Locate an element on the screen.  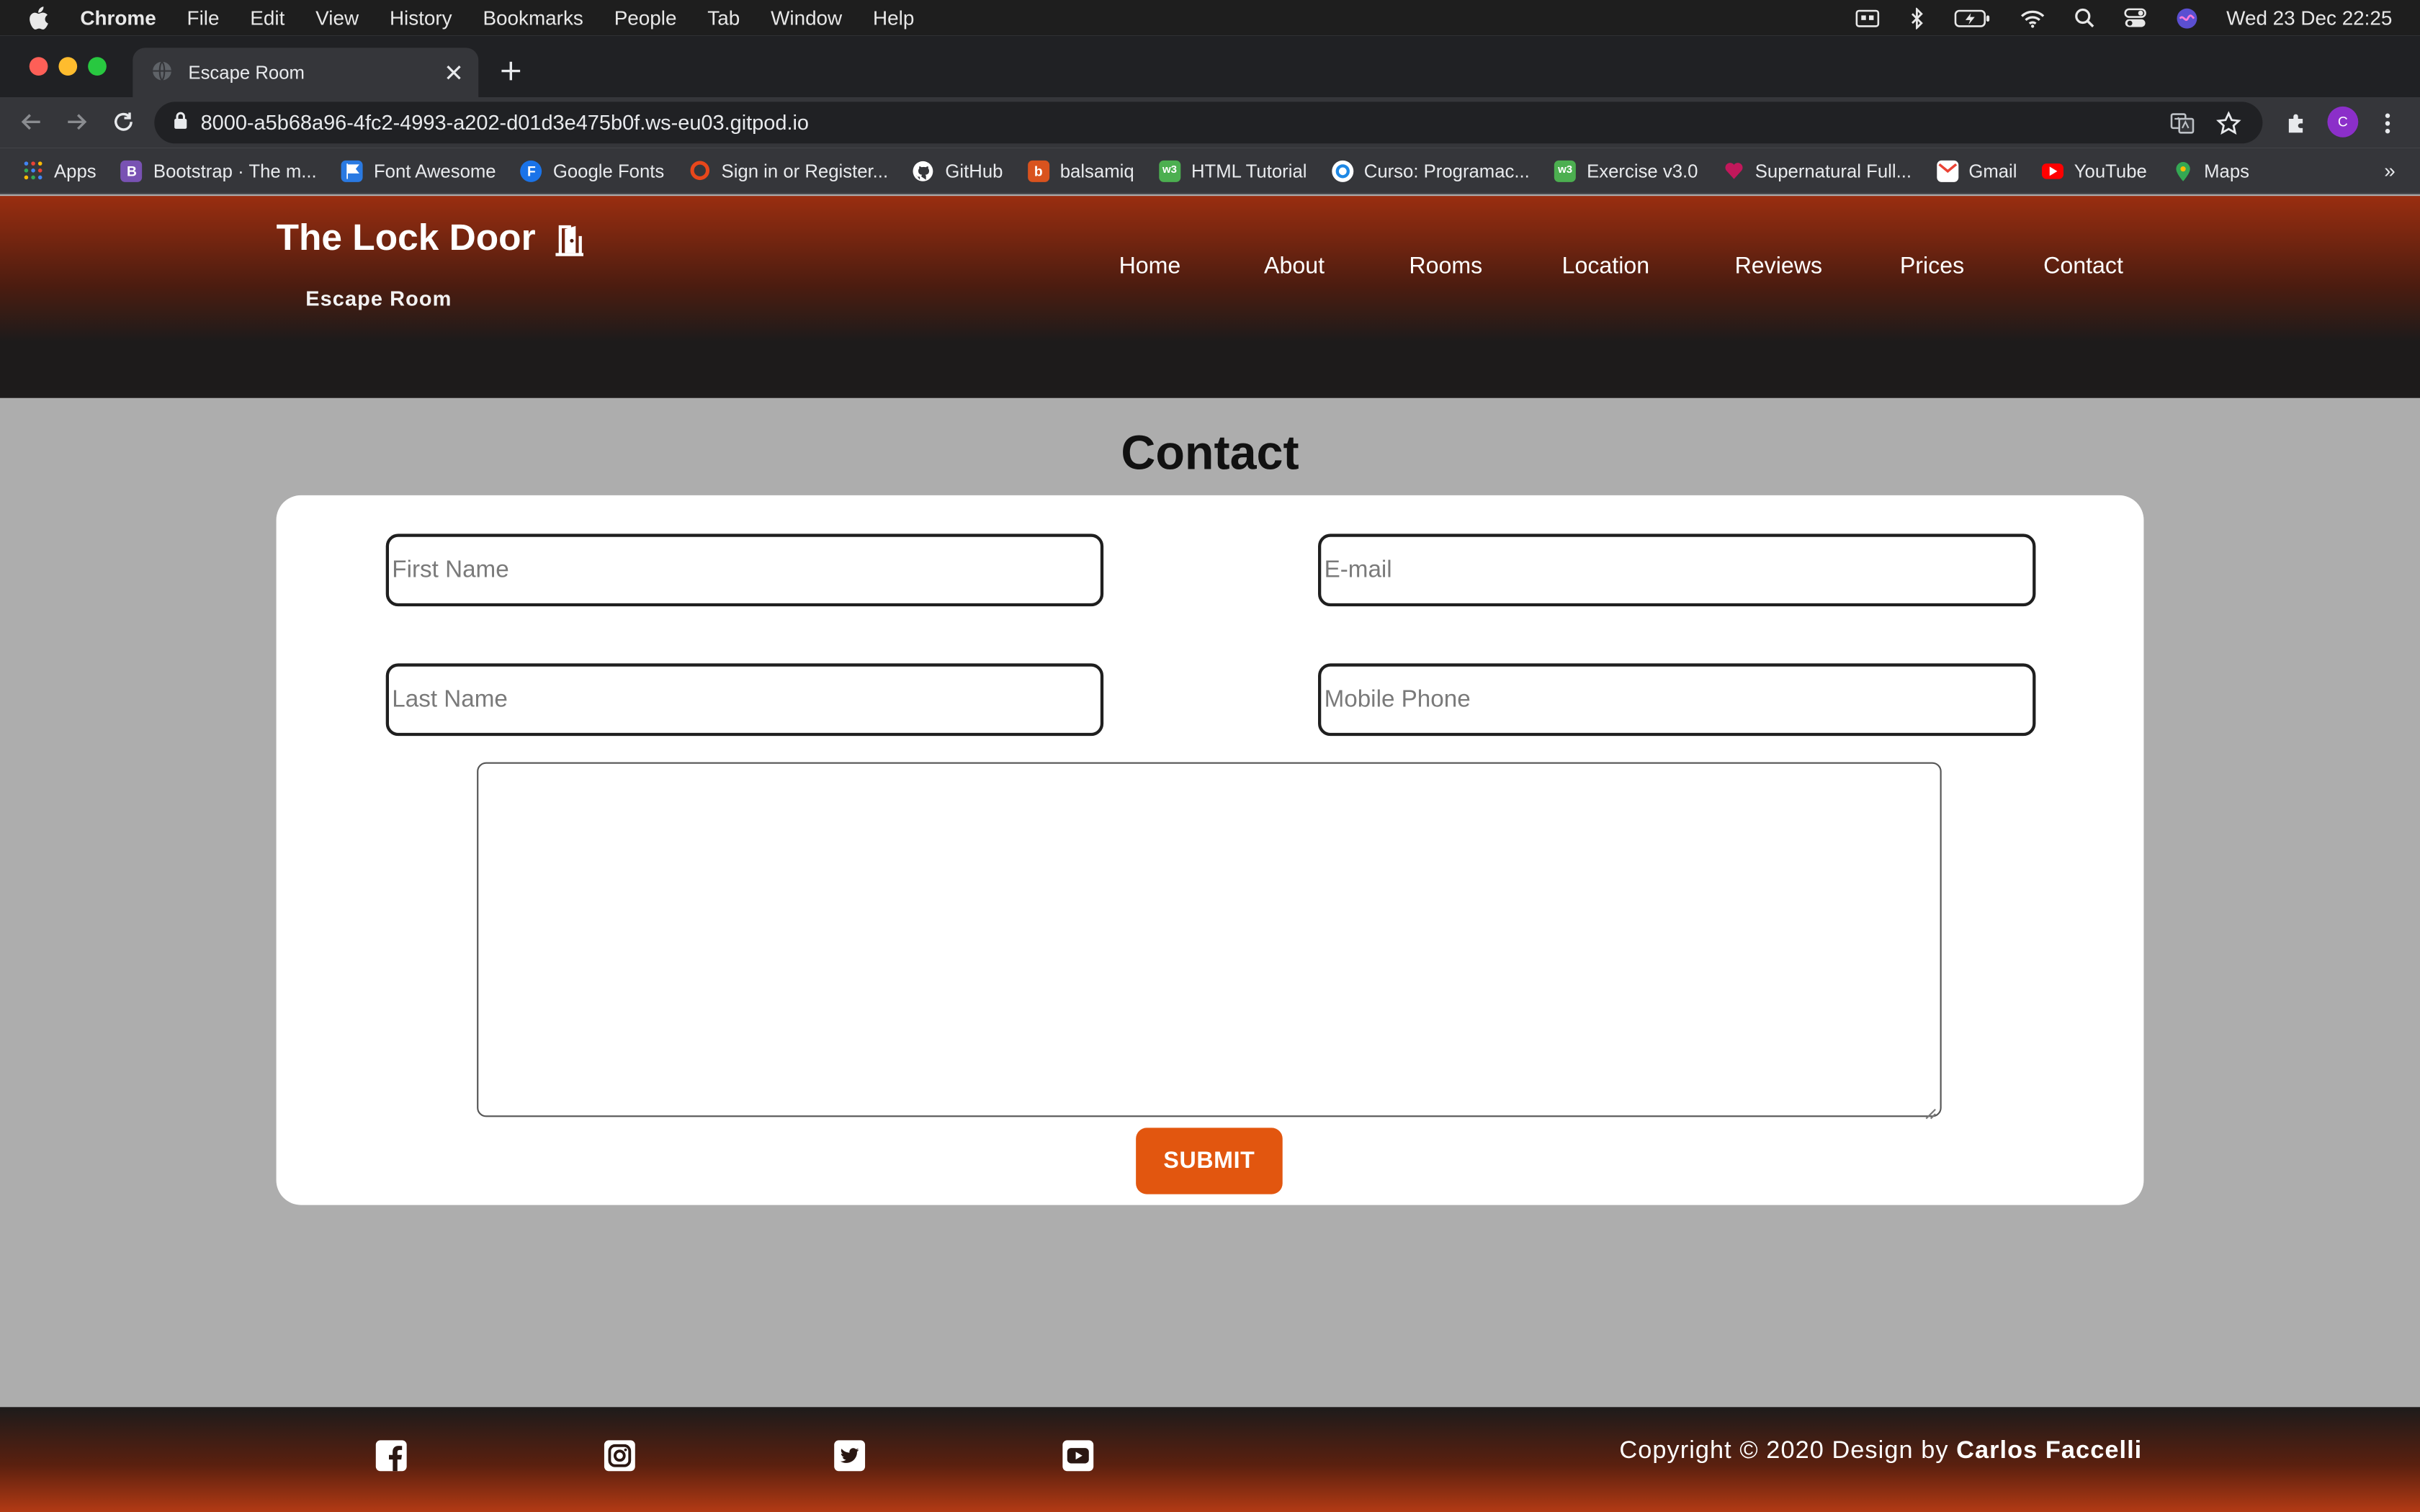
battery-icon is located at coordinates (1971, 18).